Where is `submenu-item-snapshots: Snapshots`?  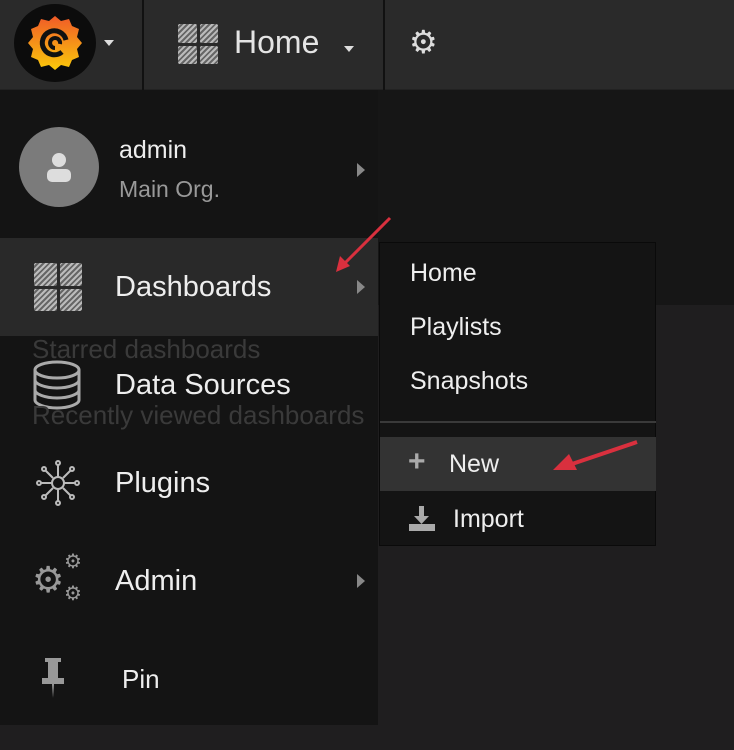 submenu-item-snapshots: Snapshots is located at coordinates (518, 381).